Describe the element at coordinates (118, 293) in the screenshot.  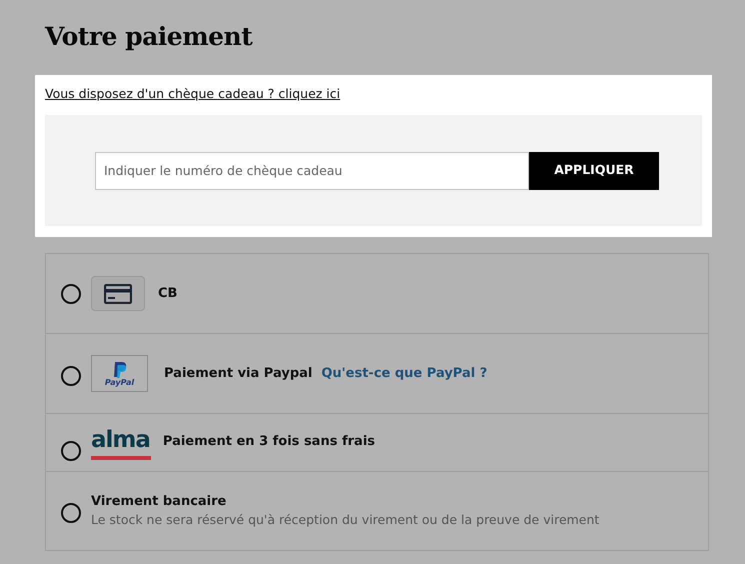
I see `card-icon` at that location.